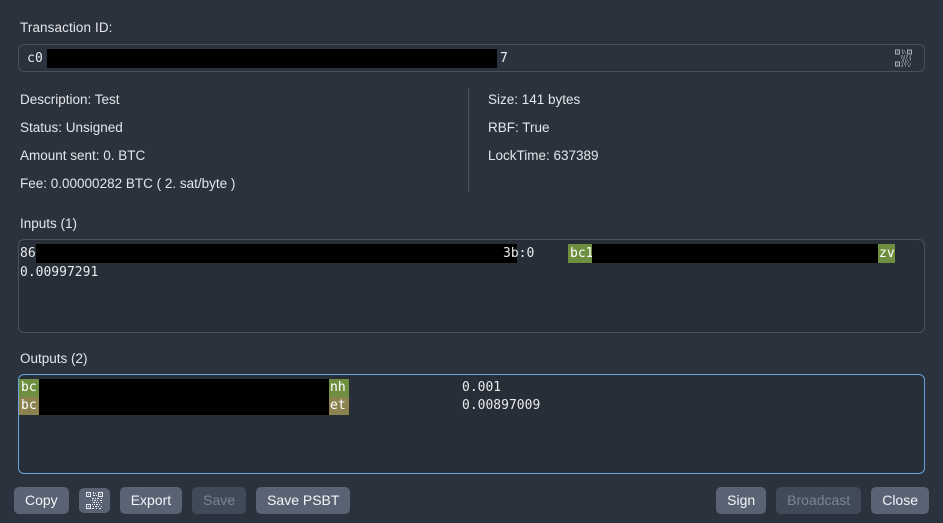  I want to click on transaction-id-label: Transaction ID:, so click(66, 27).